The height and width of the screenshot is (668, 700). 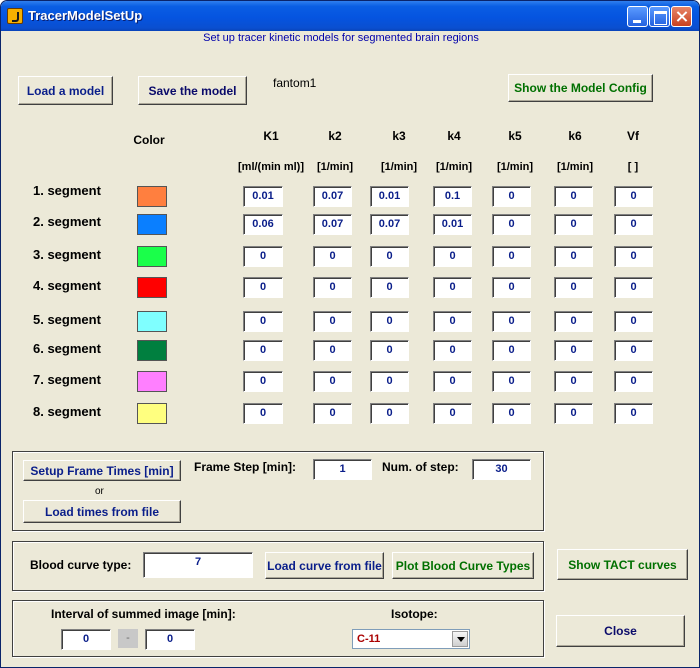 I want to click on param-input-k4: 0.1, so click(x=452, y=196).